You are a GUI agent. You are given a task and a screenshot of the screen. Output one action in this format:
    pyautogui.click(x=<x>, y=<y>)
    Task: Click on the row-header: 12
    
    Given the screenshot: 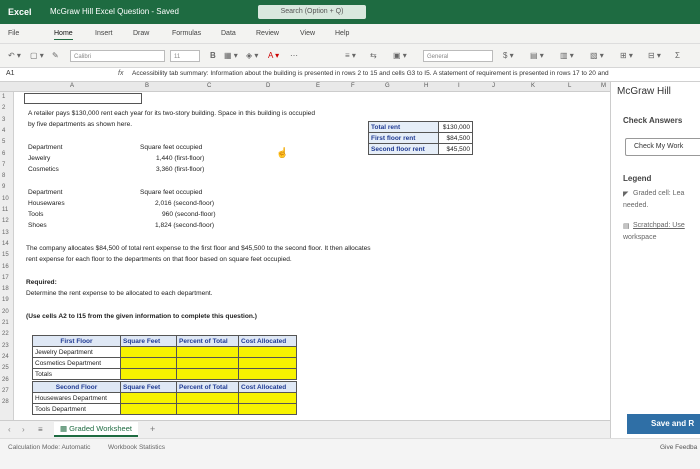 What is the action you would take?
    pyautogui.click(x=7, y=221)
    